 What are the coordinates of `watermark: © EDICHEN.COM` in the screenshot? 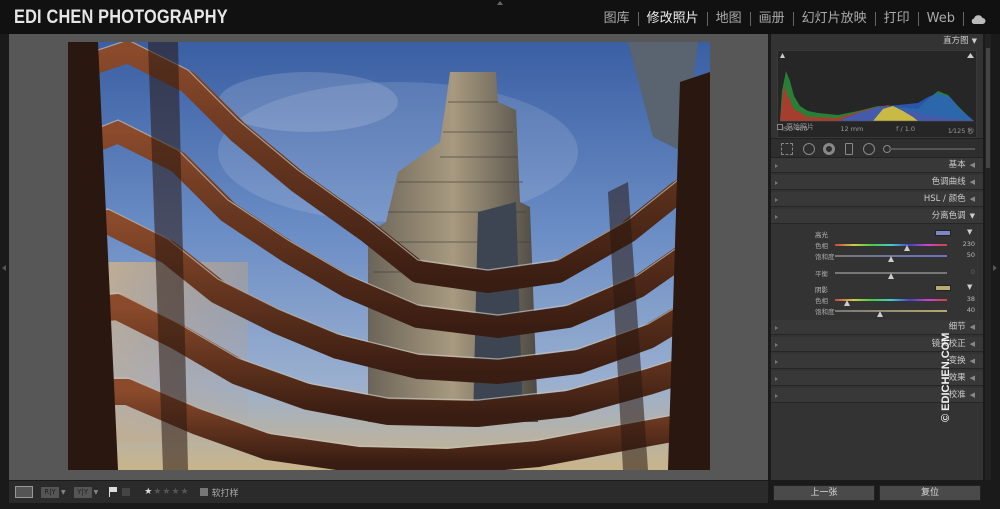 It's located at (946, 377).